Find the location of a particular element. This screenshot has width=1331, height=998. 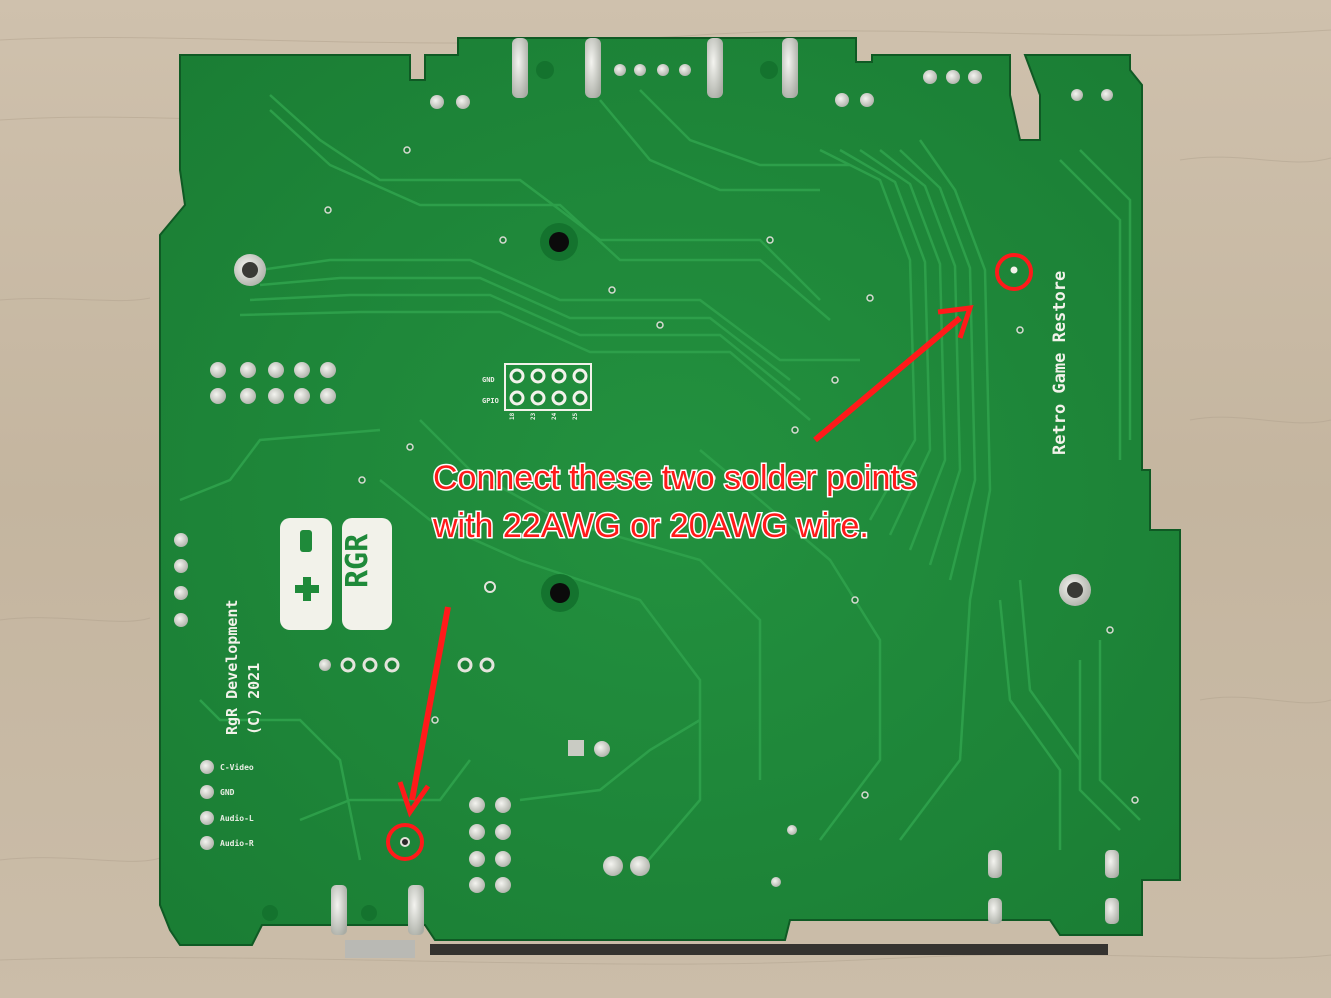

av-label-gnd: GND is located at coordinates (227, 792).